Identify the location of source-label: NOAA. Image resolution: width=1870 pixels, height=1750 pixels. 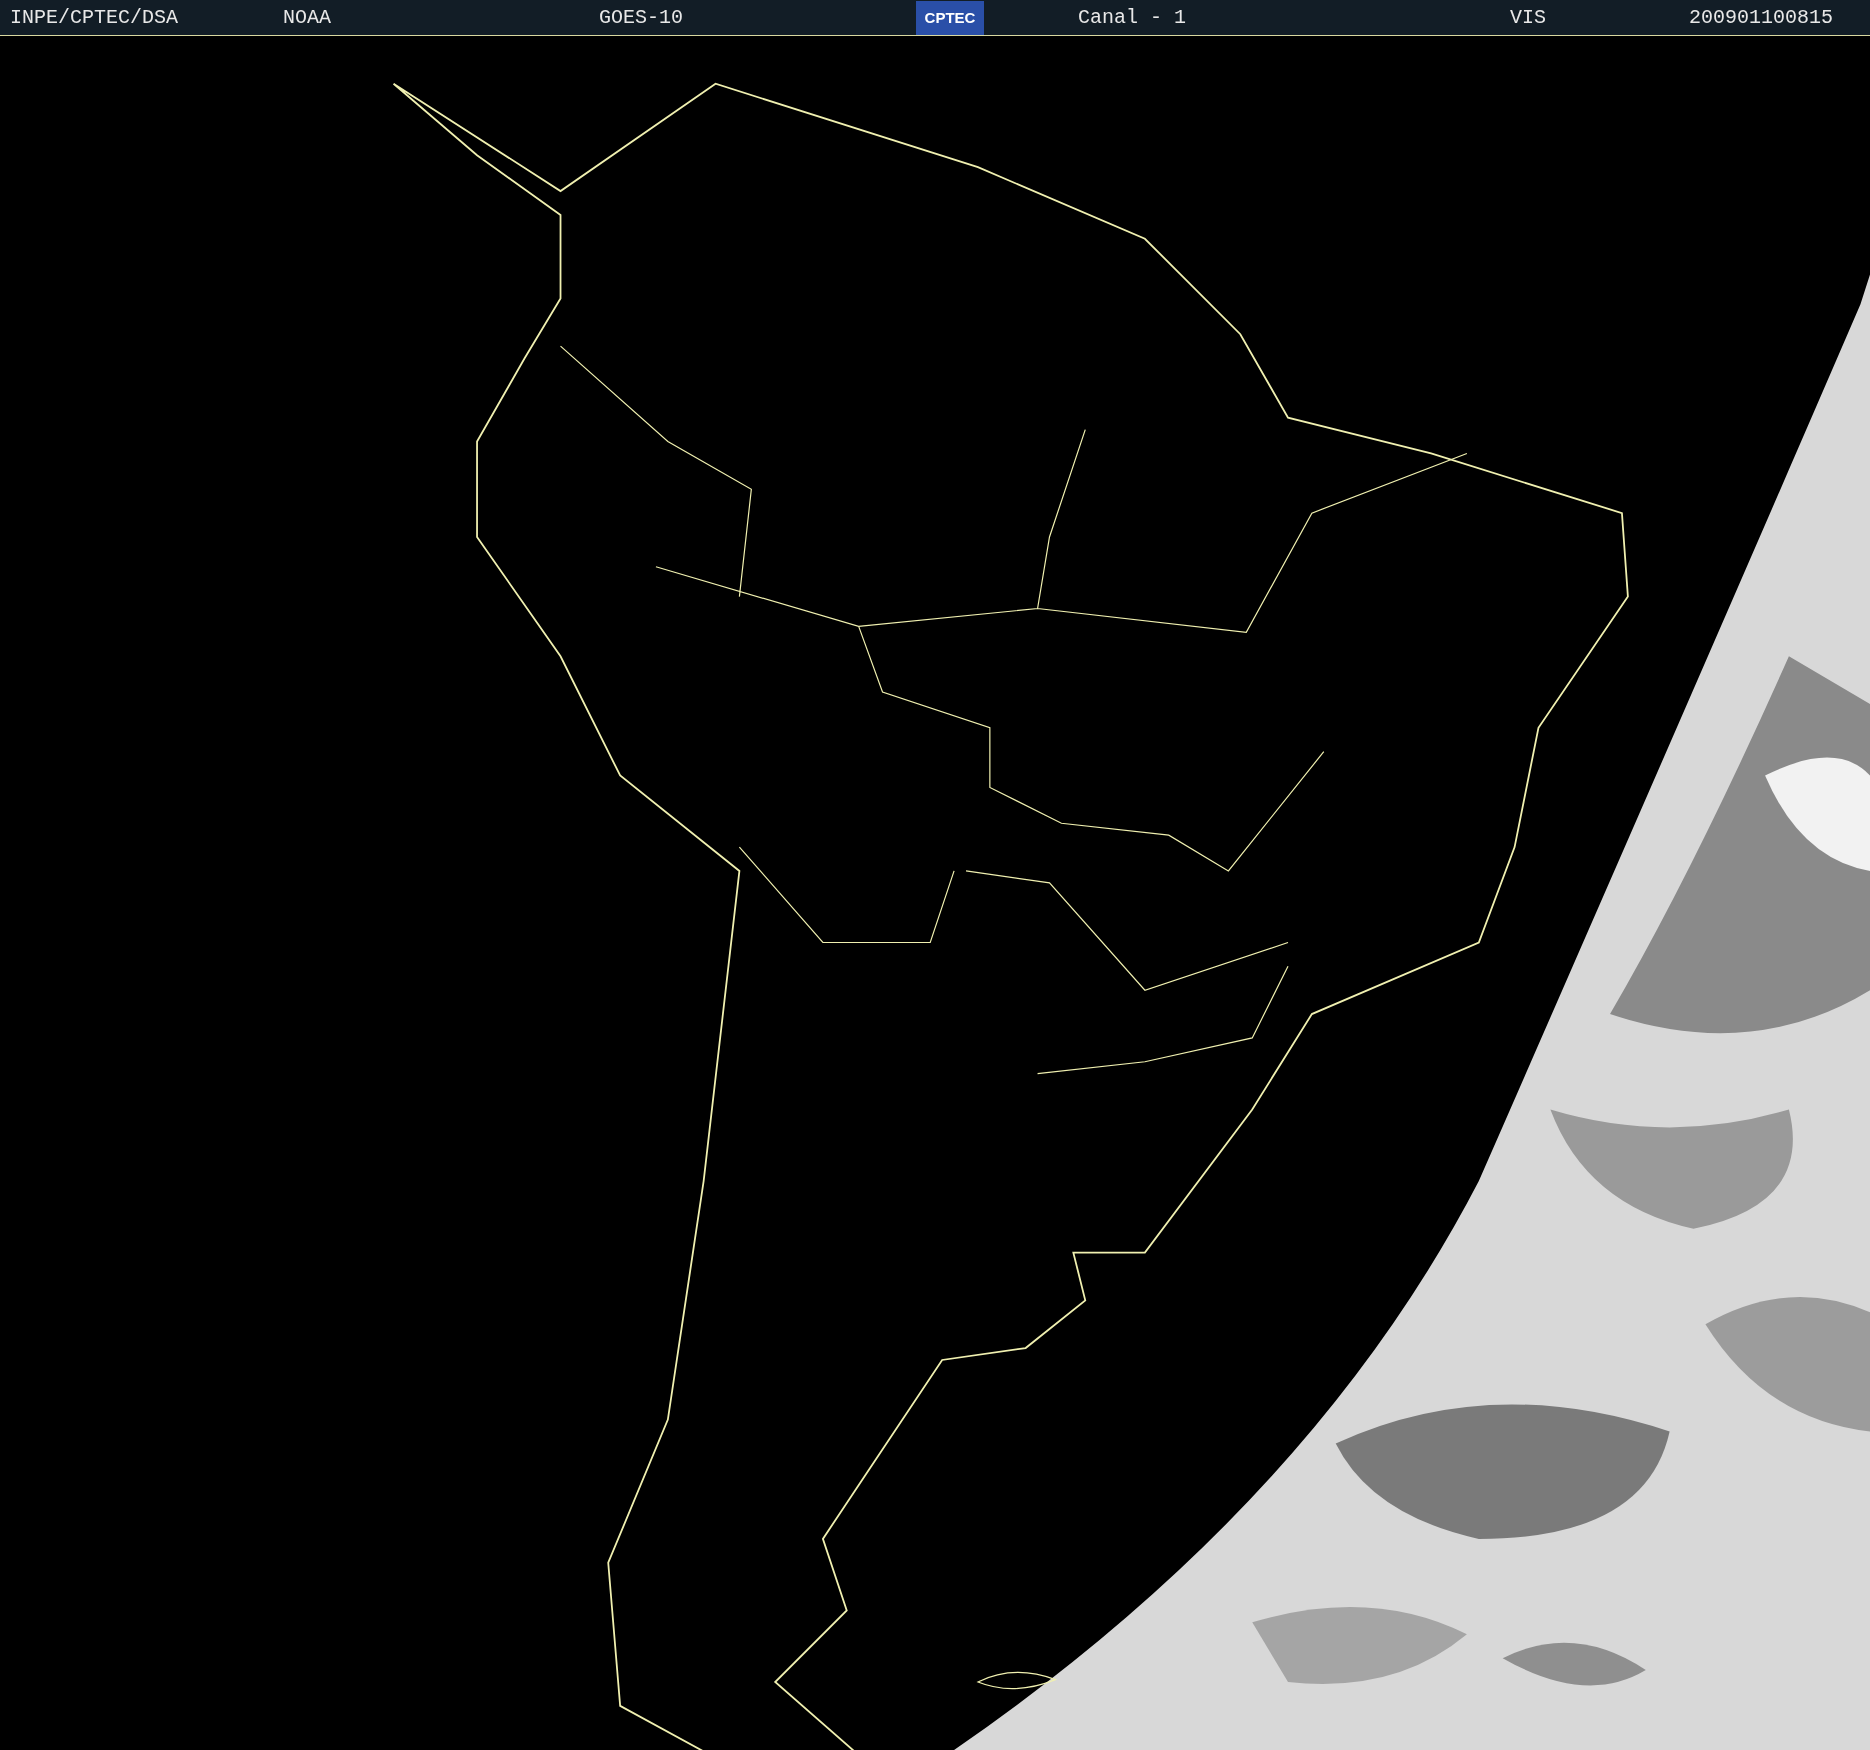
(307, 17).